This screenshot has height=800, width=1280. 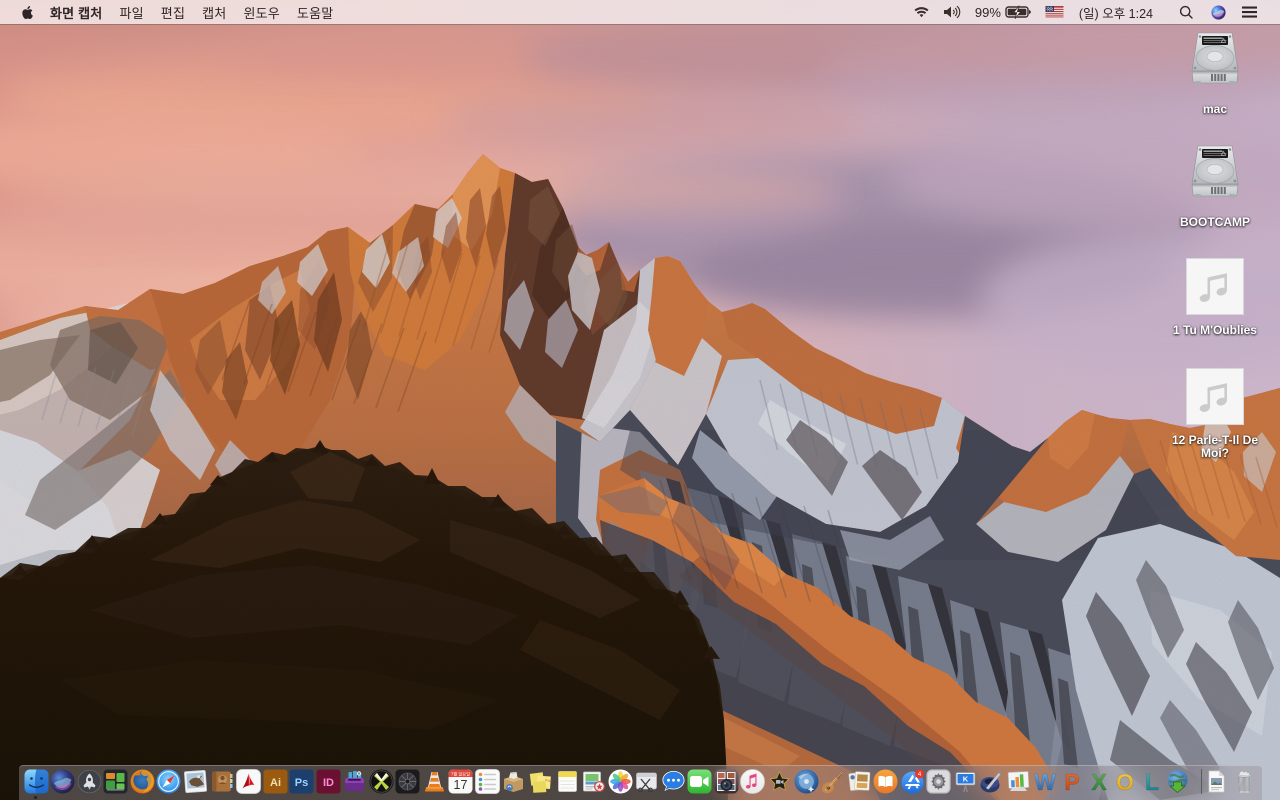 What do you see at coordinates (301, 783) in the screenshot?
I see `svg-text: Ps` at bounding box center [301, 783].